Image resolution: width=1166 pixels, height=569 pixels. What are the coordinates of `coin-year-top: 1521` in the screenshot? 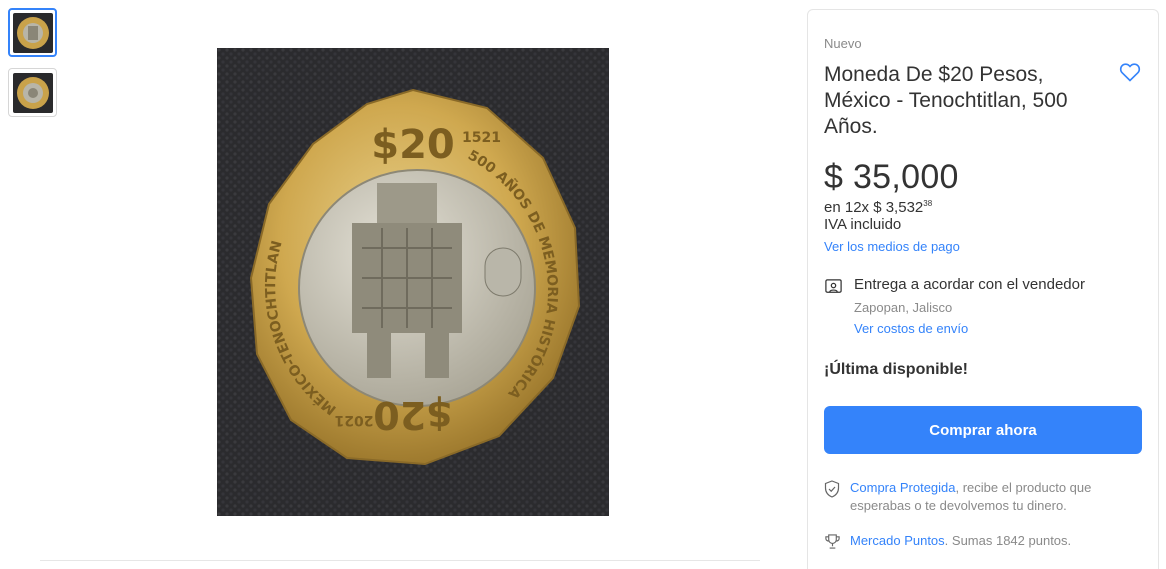 It's located at (481, 138).